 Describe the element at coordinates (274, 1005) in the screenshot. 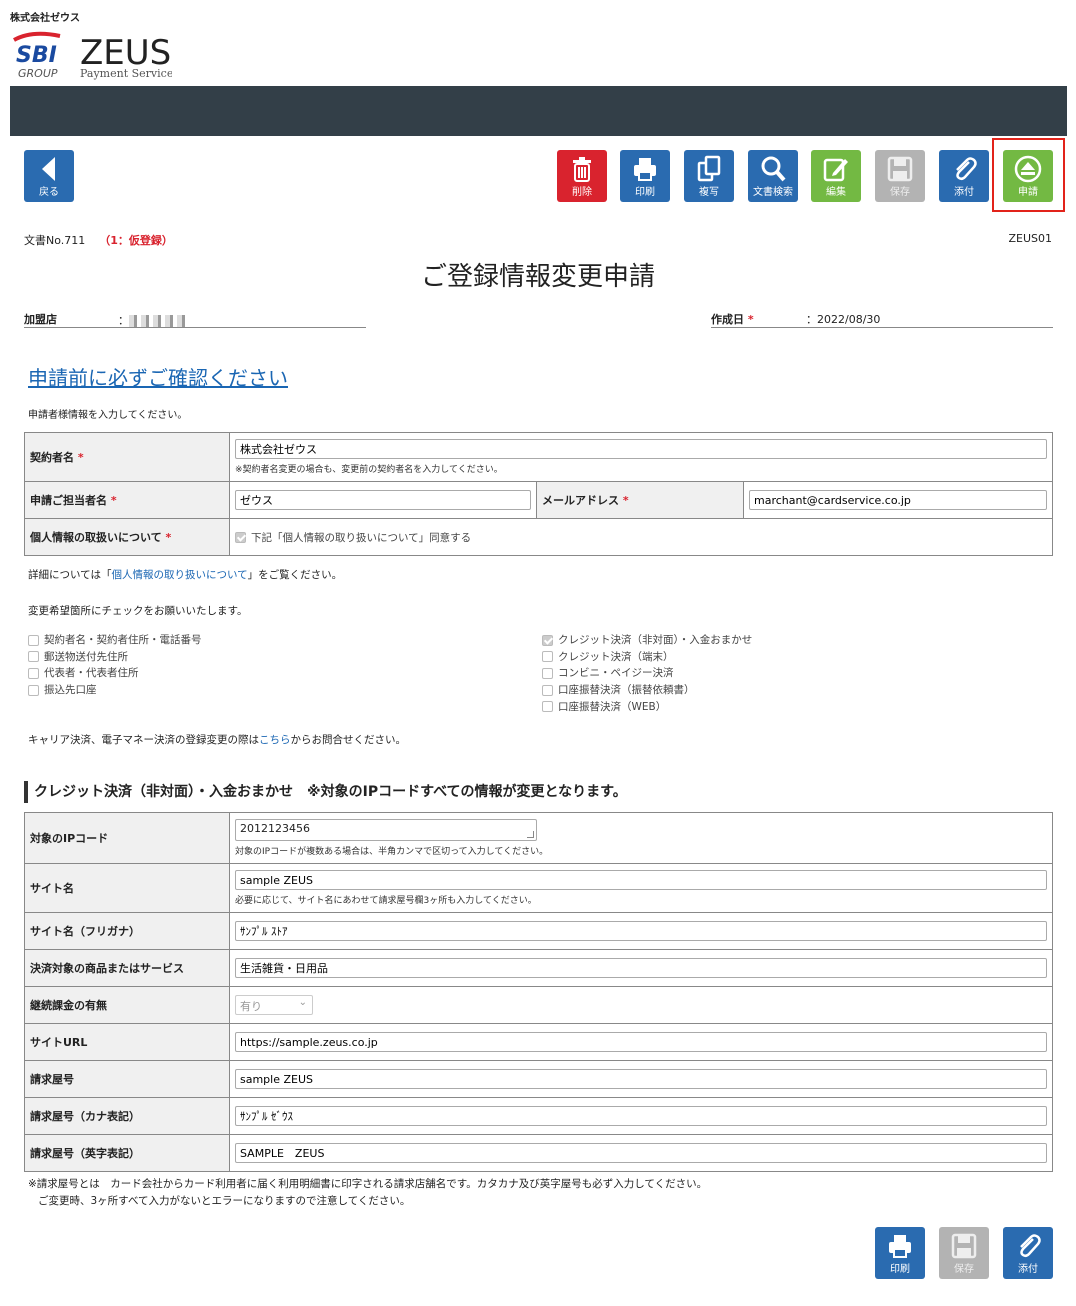

I see `recurring-select: 有り ⌄` at that location.